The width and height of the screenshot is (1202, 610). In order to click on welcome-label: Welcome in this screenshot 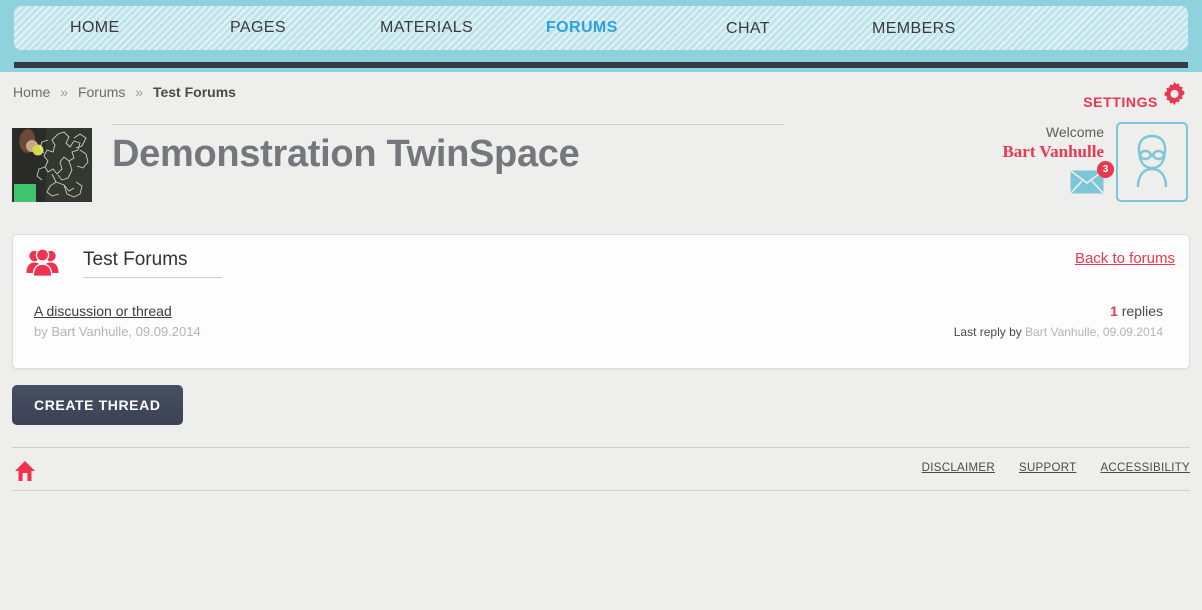, I will do `click(1074, 132)`.